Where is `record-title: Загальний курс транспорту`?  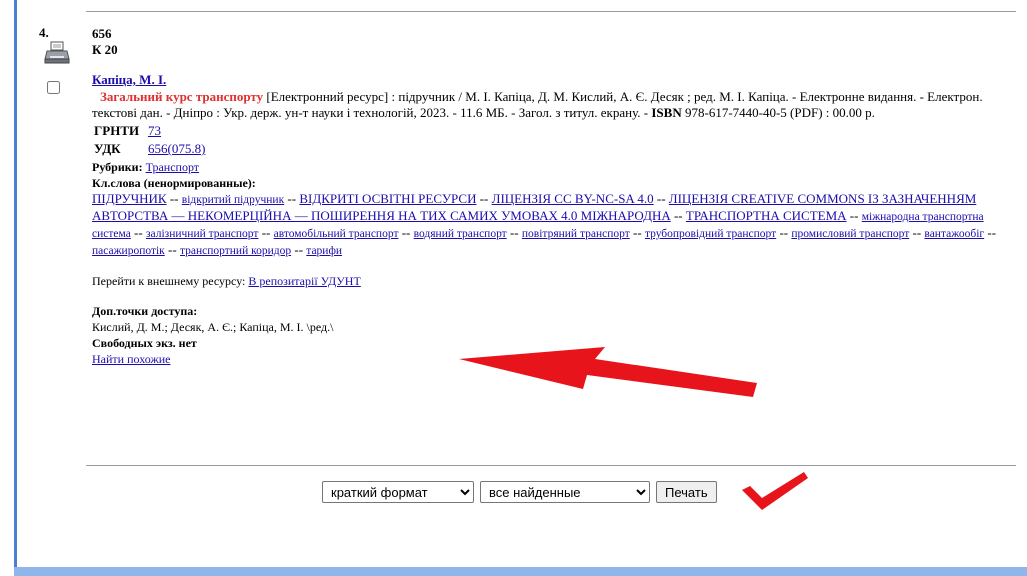 record-title: Загальний курс транспорту is located at coordinates (182, 96).